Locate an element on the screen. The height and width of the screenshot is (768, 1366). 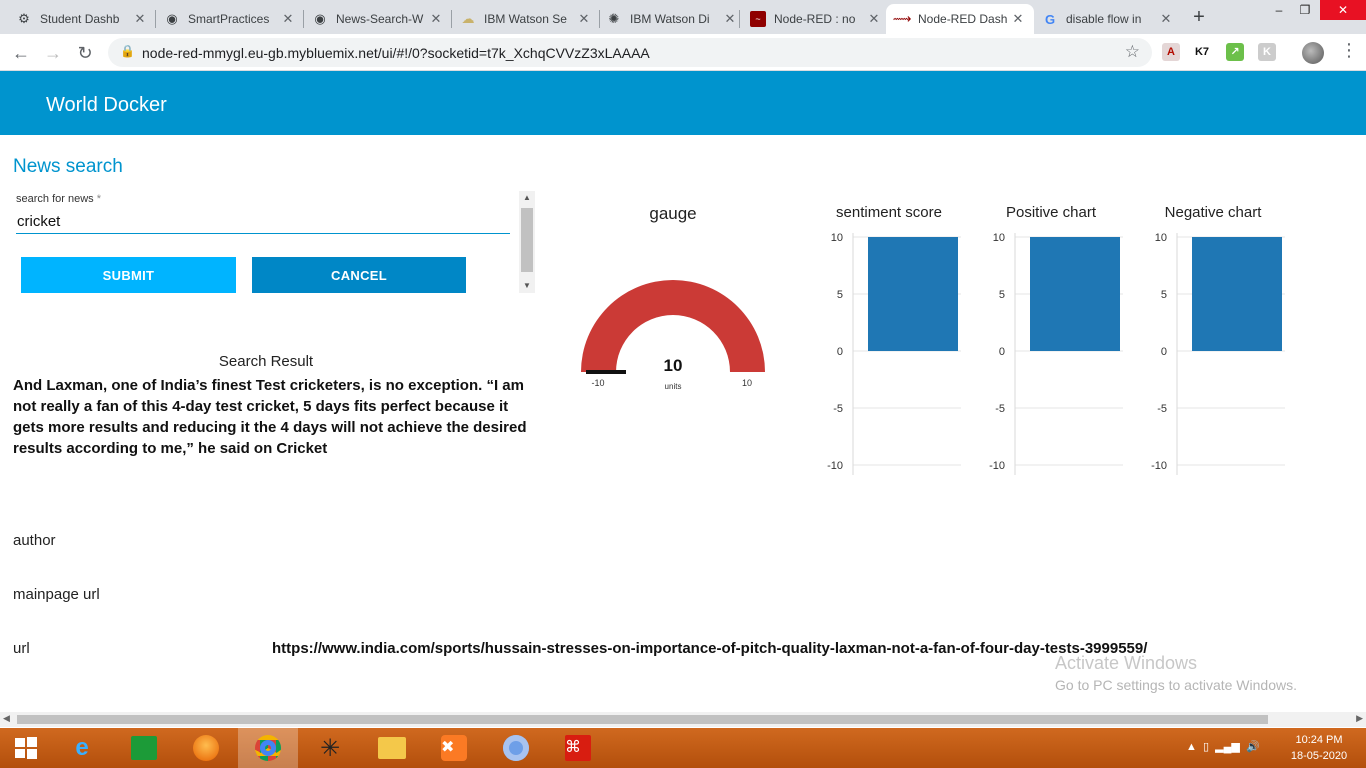
browser-tab-active: ⟿ Node-RED Dash ✕ is located at coordinates (960, 19).